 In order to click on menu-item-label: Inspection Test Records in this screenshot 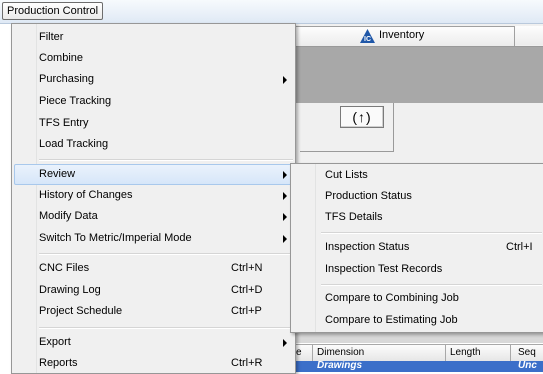, I will do `click(384, 269)`.